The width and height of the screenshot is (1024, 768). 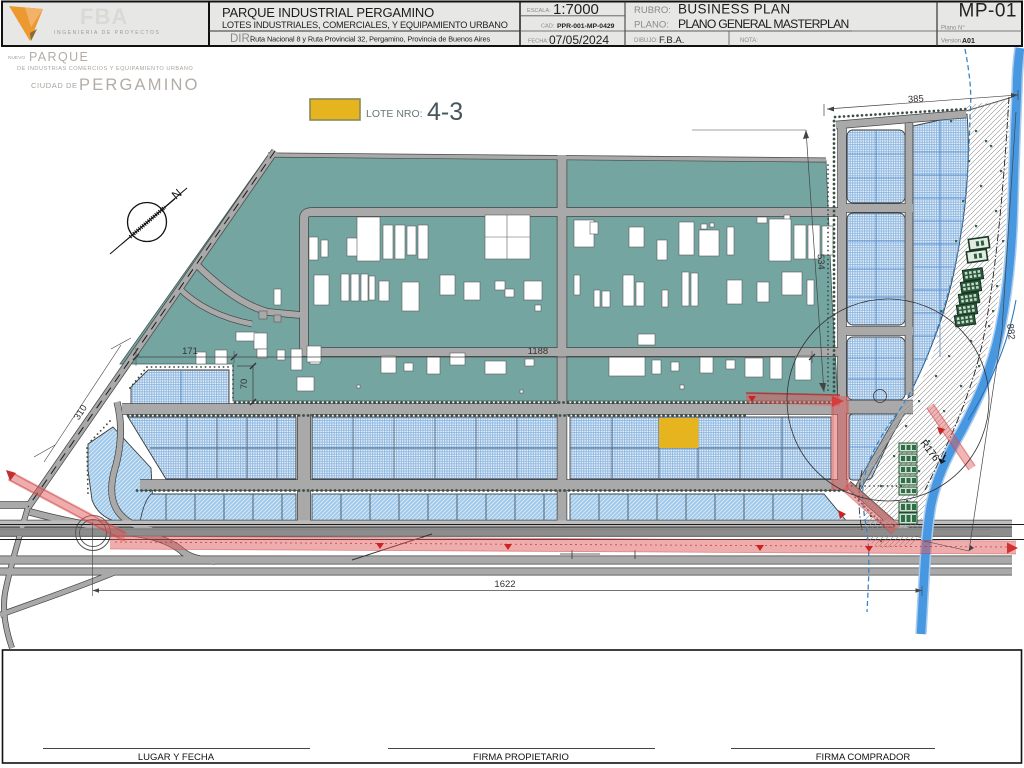 What do you see at coordinates (394, 114) in the screenshot?
I see `svg-text: LOTE NRO:` at bounding box center [394, 114].